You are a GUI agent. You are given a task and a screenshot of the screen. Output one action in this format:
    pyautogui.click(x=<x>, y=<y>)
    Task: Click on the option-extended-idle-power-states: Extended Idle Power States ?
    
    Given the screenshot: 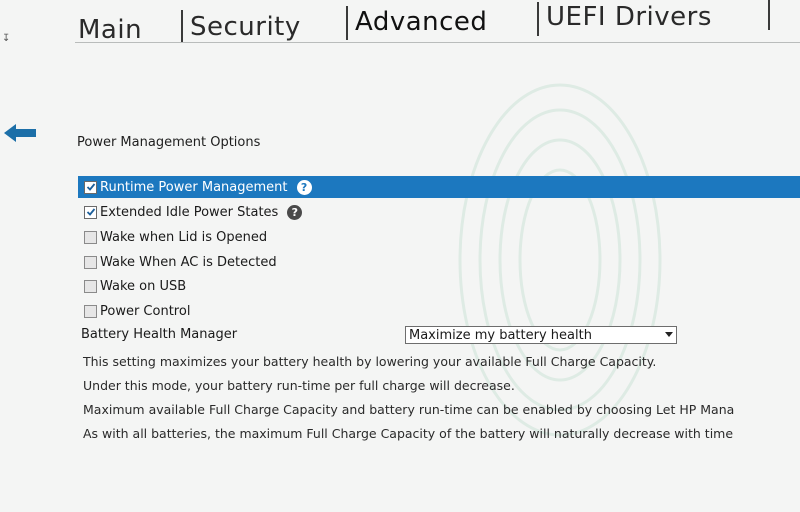 What is the action you would take?
    pyautogui.click(x=439, y=212)
    